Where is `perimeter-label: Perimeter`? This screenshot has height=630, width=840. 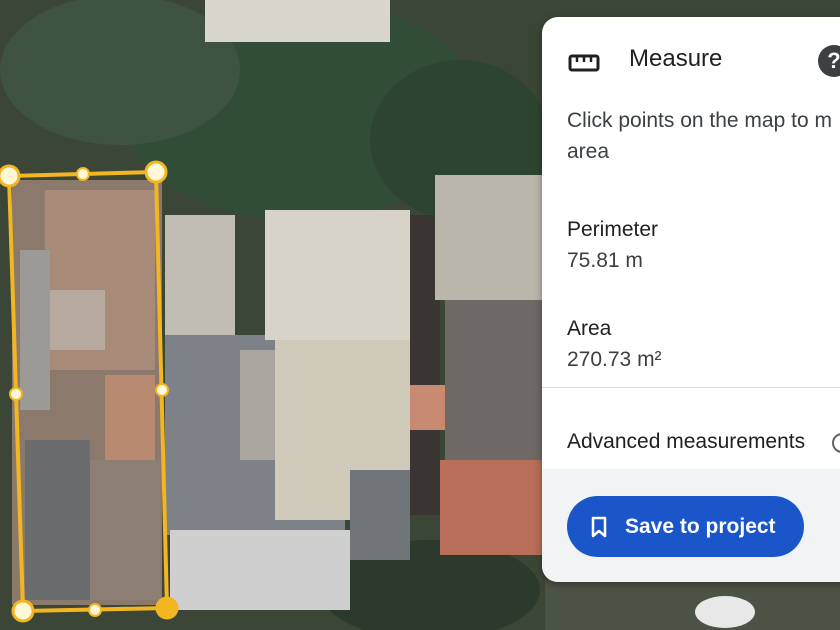
perimeter-label: Perimeter is located at coordinates (613, 229).